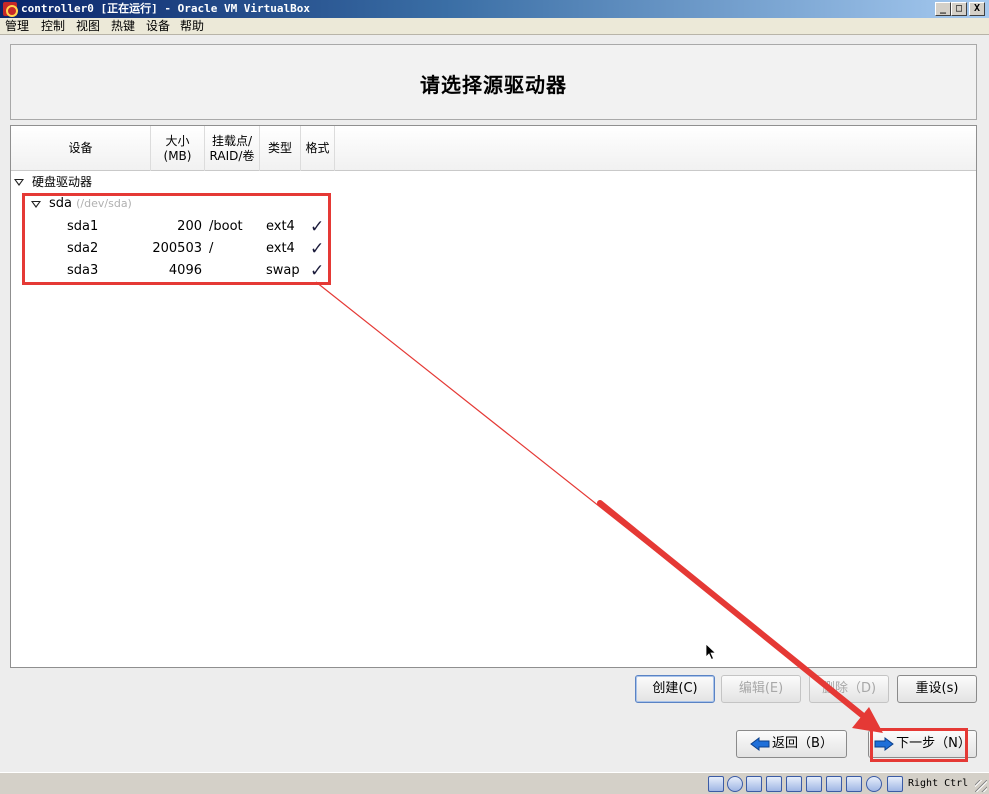 Image resolution: width=989 pixels, height=794 pixels. What do you see at coordinates (895, 784) in the screenshot?
I see `keyboard-icon` at bounding box center [895, 784].